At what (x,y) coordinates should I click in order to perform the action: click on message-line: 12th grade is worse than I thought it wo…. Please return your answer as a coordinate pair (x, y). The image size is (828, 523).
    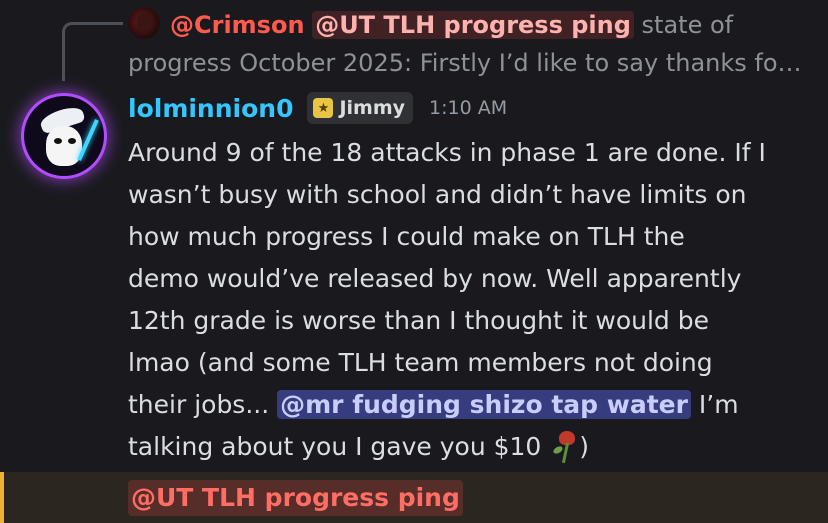
    Looking at the image, I should click on (418, 320).